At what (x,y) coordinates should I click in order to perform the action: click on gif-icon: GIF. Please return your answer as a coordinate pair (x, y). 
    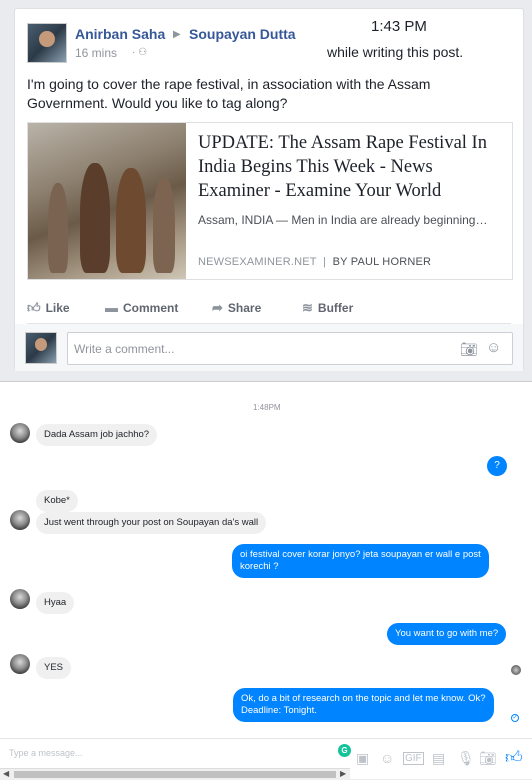
    Looking at the image, I should click on (413, 758).